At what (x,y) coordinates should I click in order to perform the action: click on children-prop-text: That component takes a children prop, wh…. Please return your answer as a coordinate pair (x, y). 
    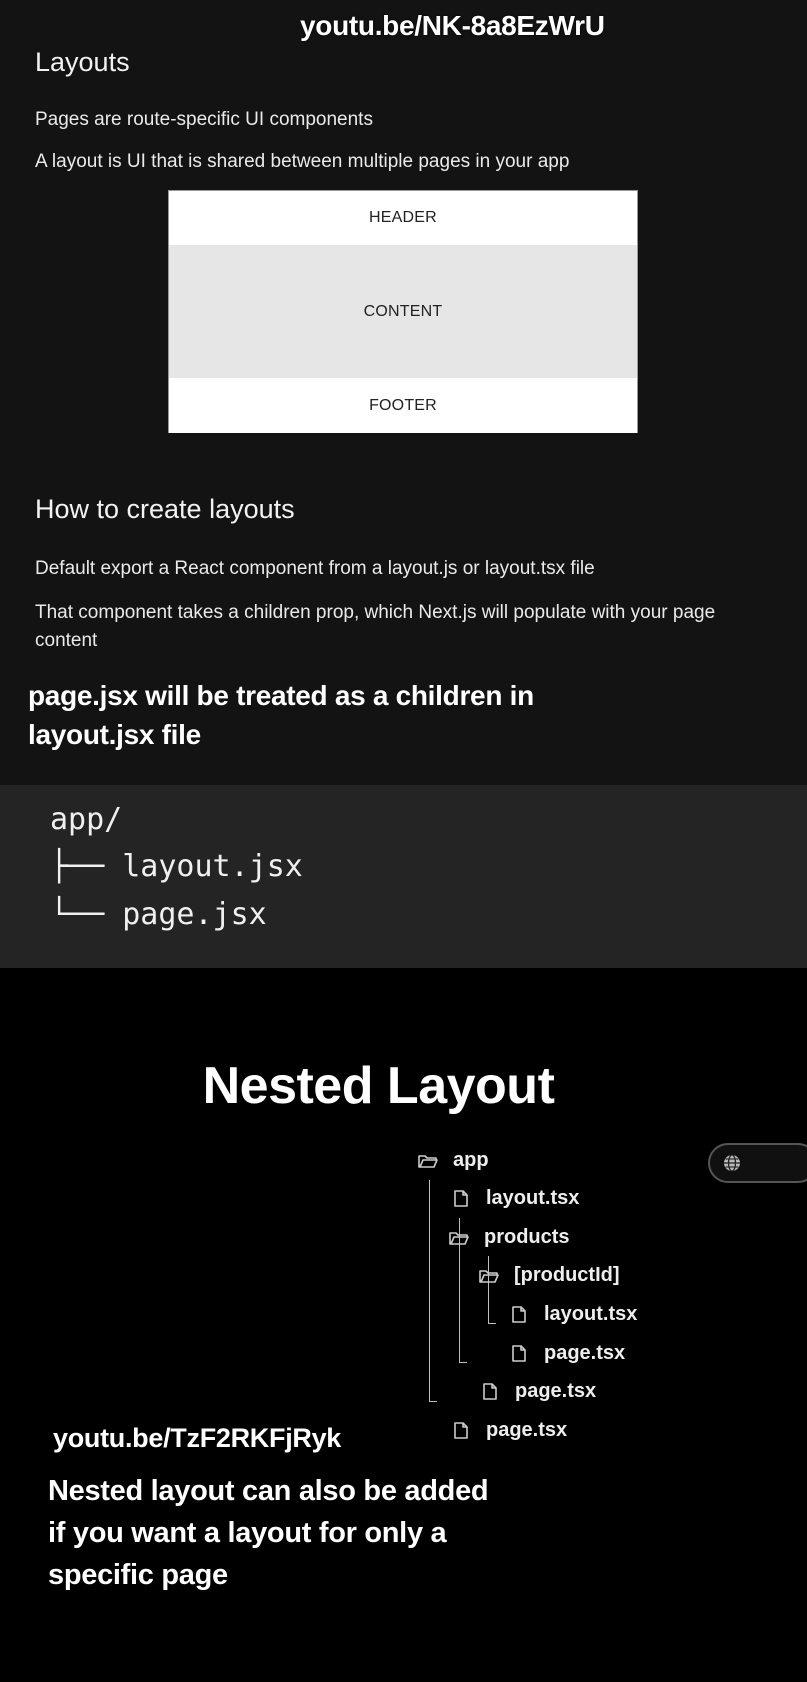
    Looking at the image, I should click on (375, 626).